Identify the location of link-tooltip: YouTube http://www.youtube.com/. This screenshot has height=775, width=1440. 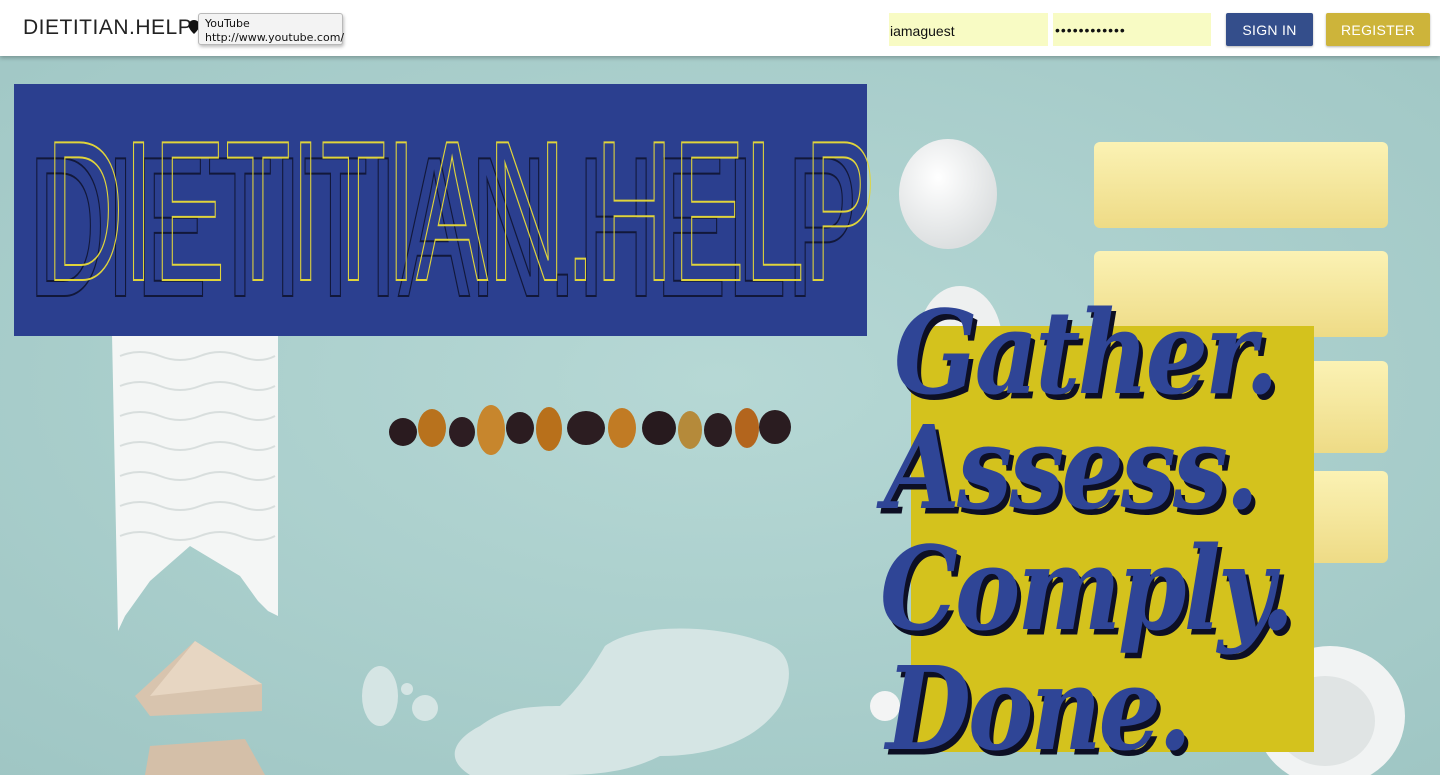
(271, 29).